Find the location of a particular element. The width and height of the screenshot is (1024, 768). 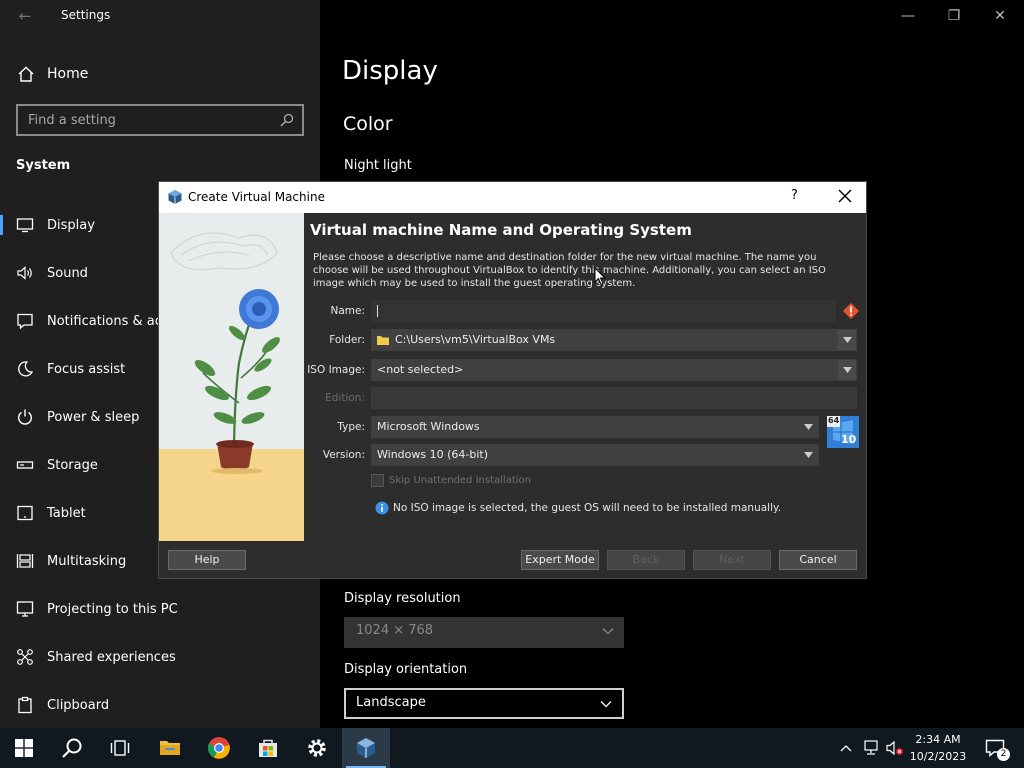

os-version-value: Windows 10 (64-bit) is located at coordinates (432, 454).